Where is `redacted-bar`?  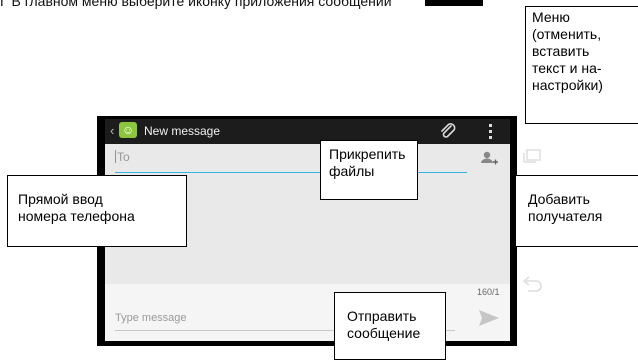
redacted-bar is located at coordinates (454, 3).